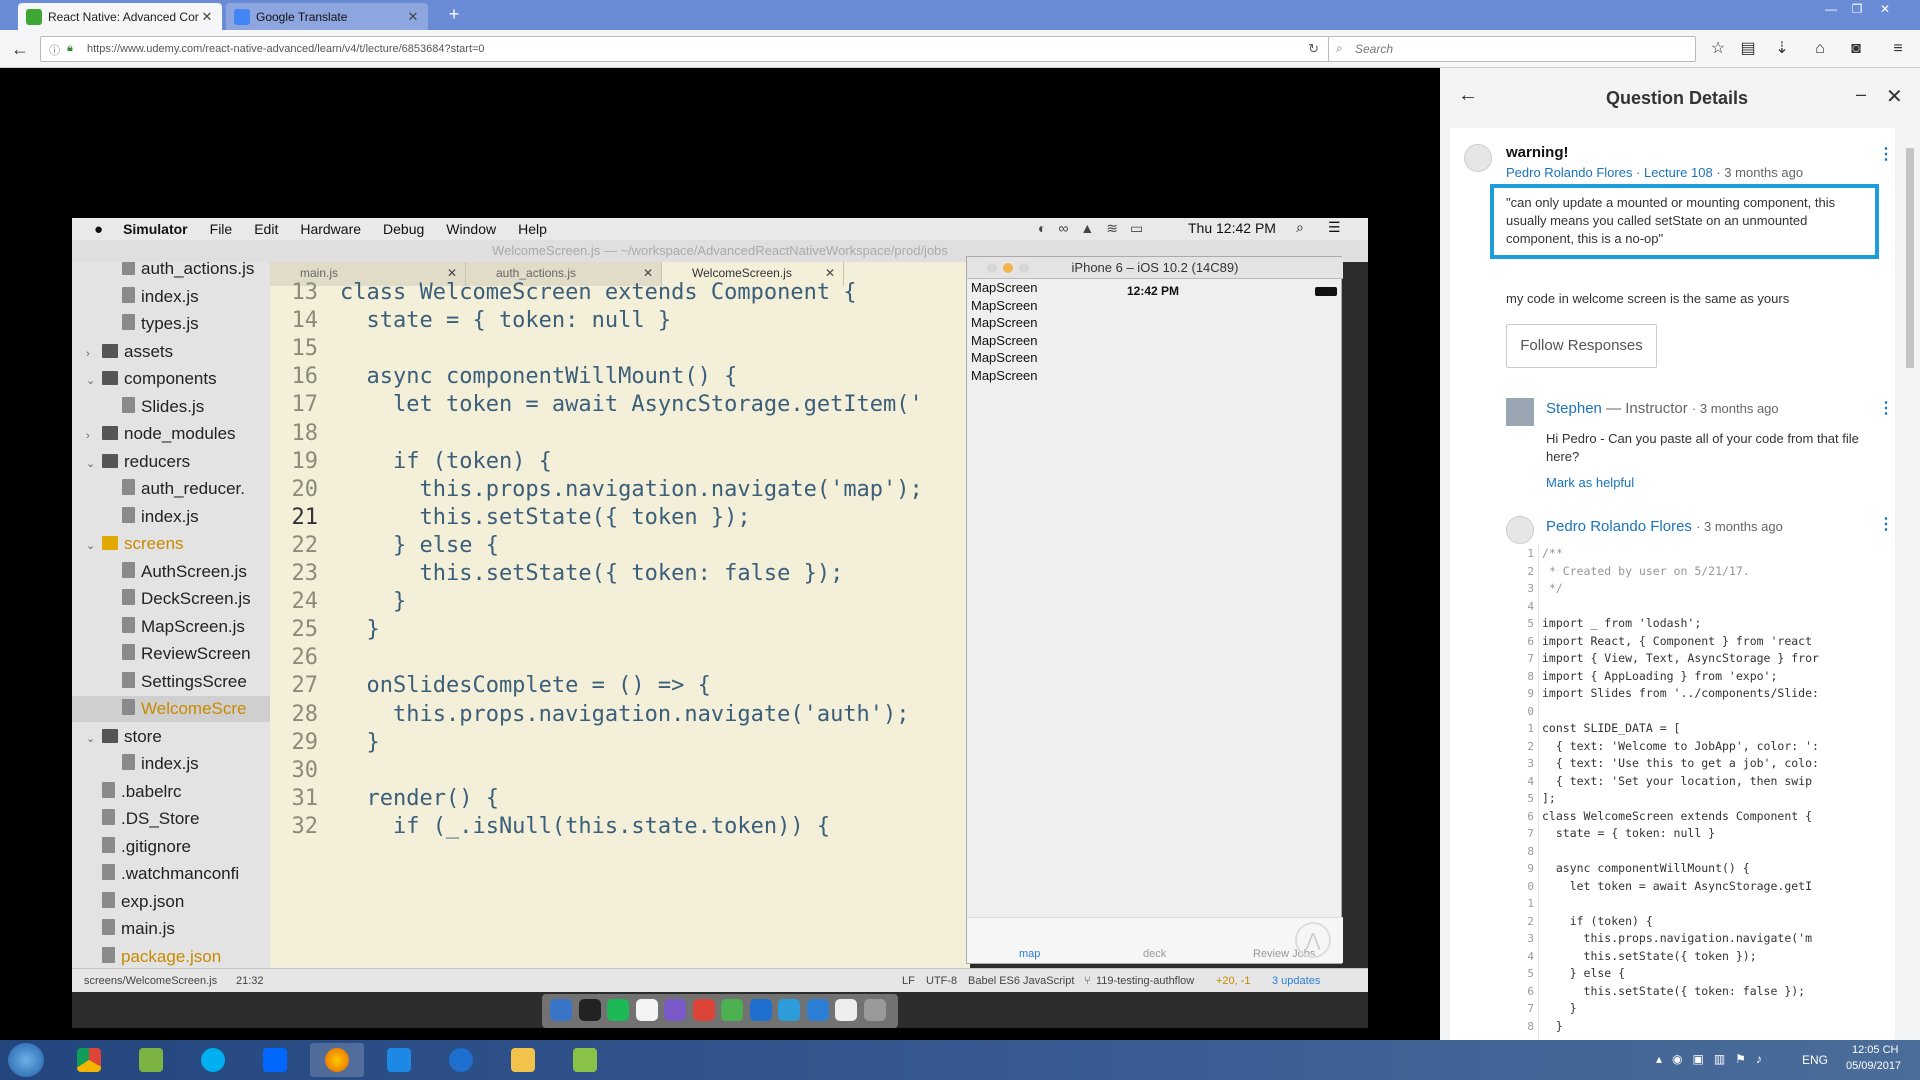 This screenshot has height=1080, width=1920. Describe the element at coordinates (646, 1010) in the screenshot. I see `emoji-icon` at that location.